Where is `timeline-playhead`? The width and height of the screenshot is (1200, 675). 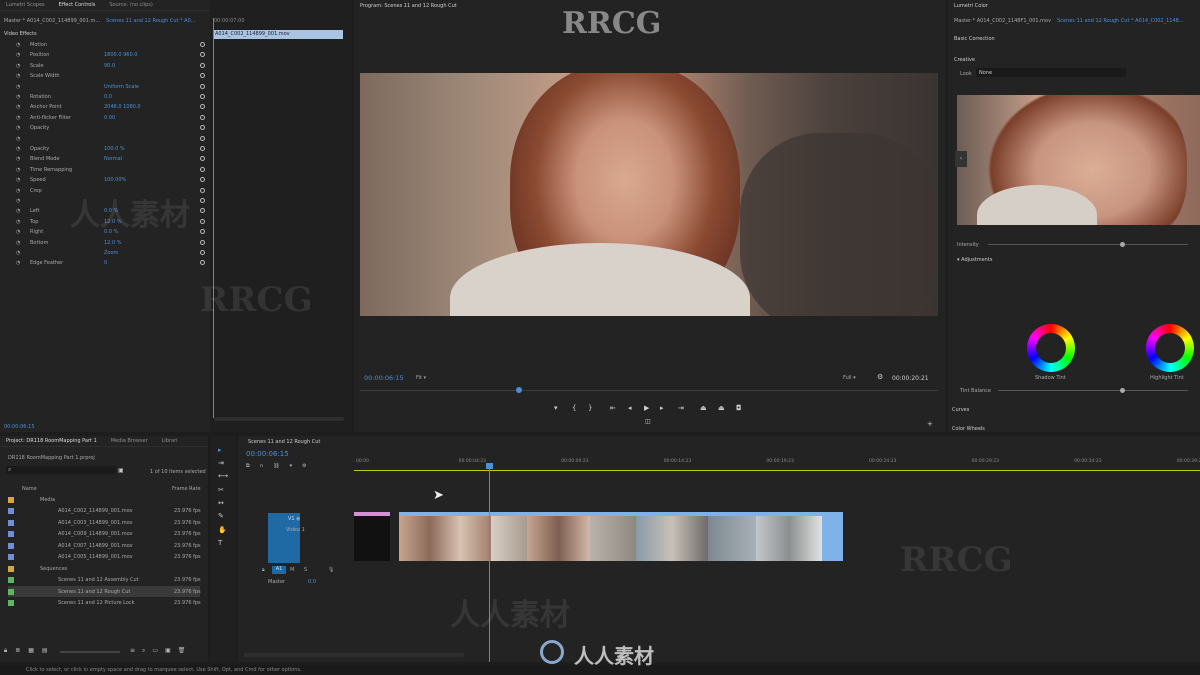
timeline-playhead is located at coordinates (489, 564).